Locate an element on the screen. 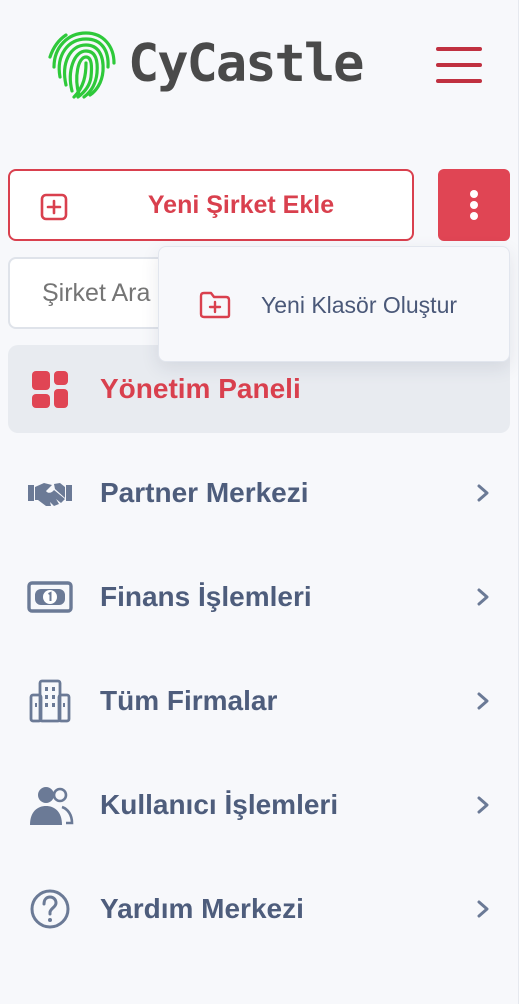 The height and width of the screenshot is (1004, 532). brand-name: CyCastle is located at coordinates (246, 64).